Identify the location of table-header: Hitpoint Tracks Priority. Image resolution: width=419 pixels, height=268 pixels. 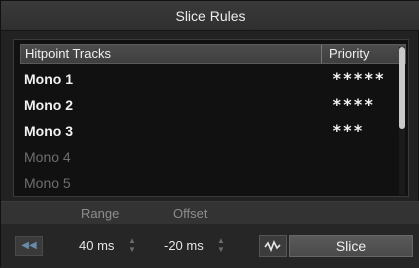
(213, 54).